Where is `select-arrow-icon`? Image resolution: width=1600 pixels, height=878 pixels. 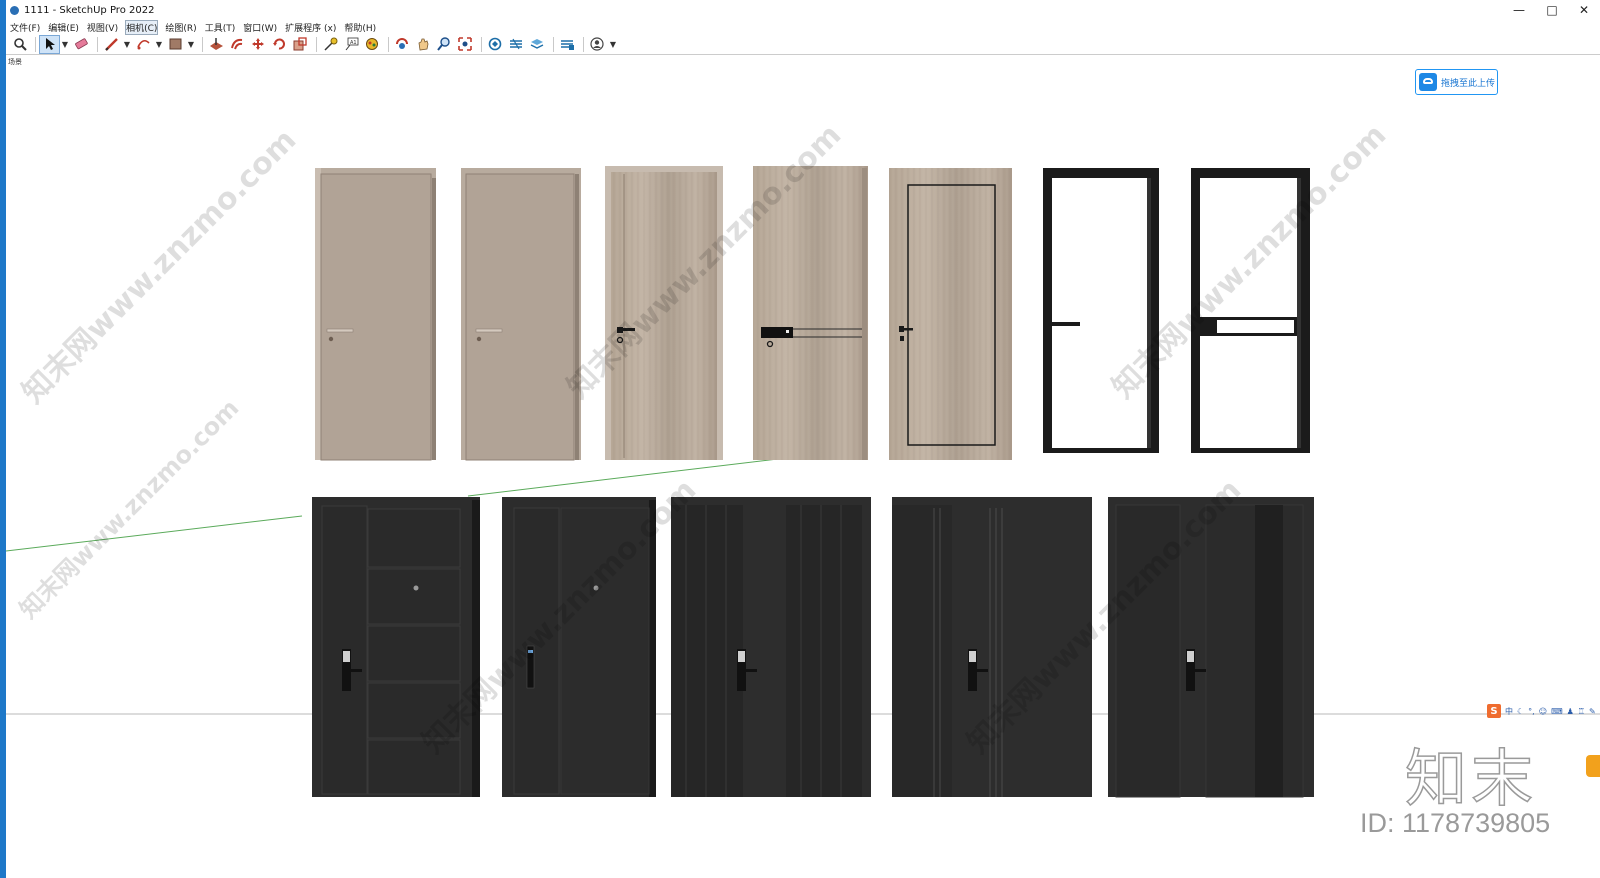
select-arrow-icon is located at coordinates (49, 44).